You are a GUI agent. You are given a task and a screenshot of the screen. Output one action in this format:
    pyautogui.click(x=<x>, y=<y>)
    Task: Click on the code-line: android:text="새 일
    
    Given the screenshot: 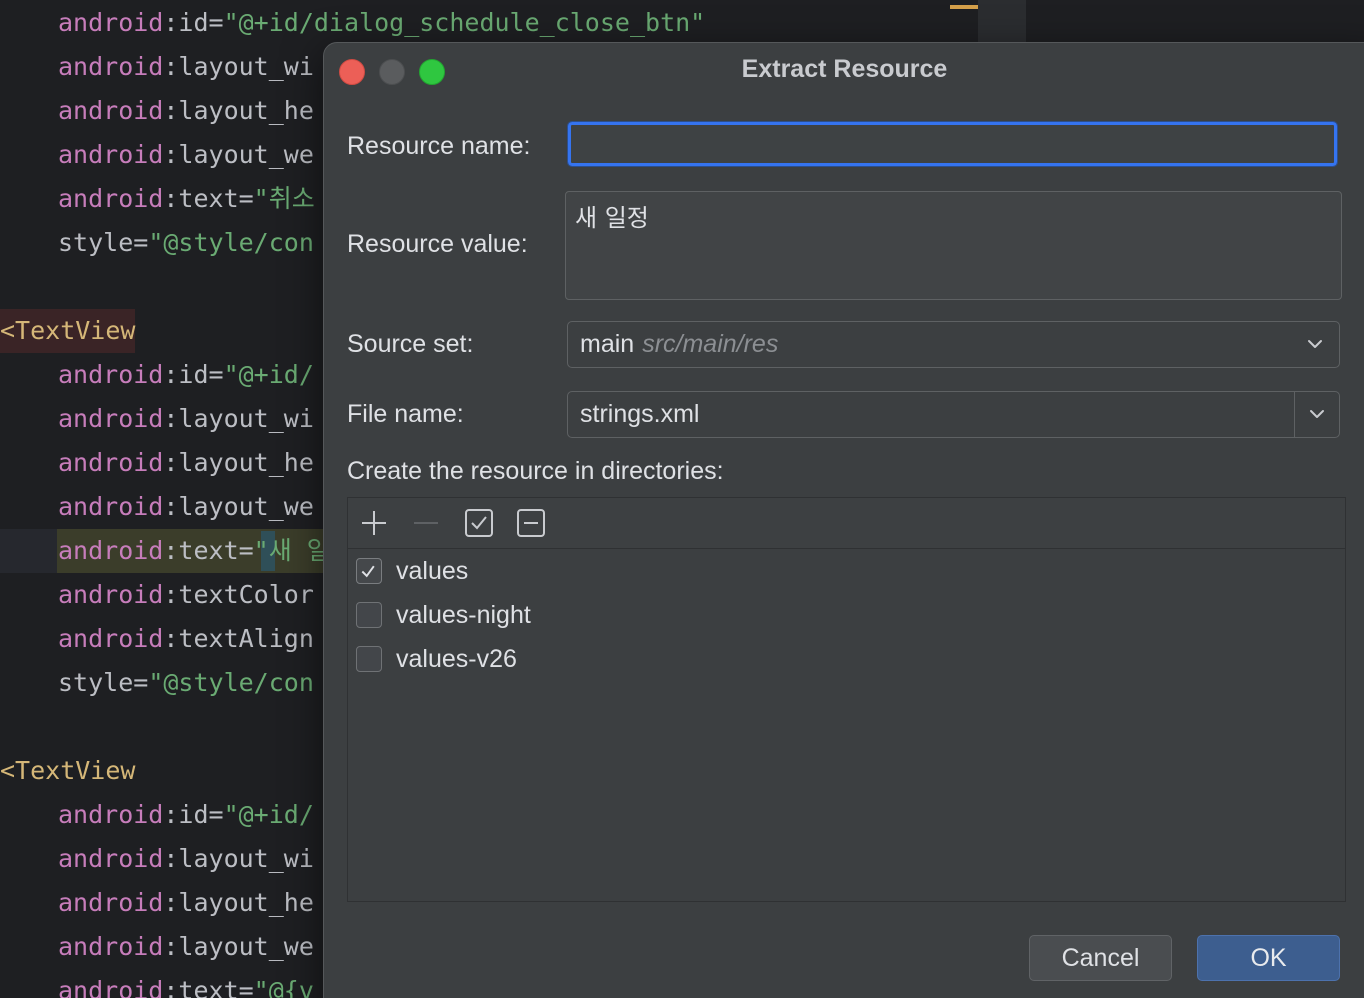 What is the action you would take?
    pyautogui.click(x=194, y=551)
    